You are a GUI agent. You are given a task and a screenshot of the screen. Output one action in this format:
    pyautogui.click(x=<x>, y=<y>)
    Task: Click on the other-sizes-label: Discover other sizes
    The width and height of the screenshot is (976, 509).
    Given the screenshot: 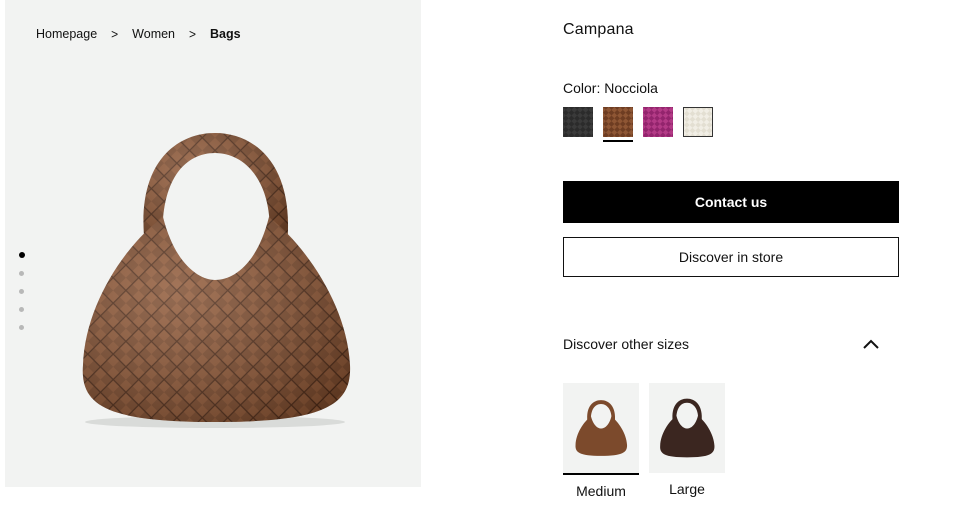 What is the action you would take?
    pyautogui.click(x=626, y=344)
    